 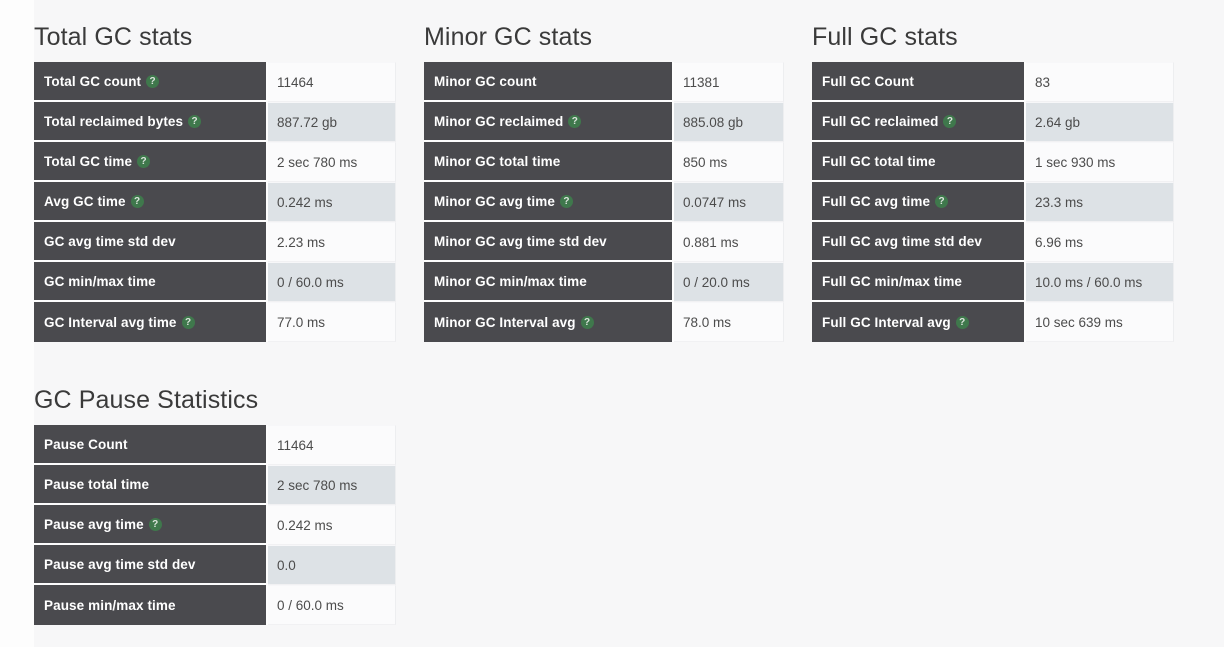 I want to click on table-row: Minor GC avg time 0.0747 ms, so click(x=604, y=202).